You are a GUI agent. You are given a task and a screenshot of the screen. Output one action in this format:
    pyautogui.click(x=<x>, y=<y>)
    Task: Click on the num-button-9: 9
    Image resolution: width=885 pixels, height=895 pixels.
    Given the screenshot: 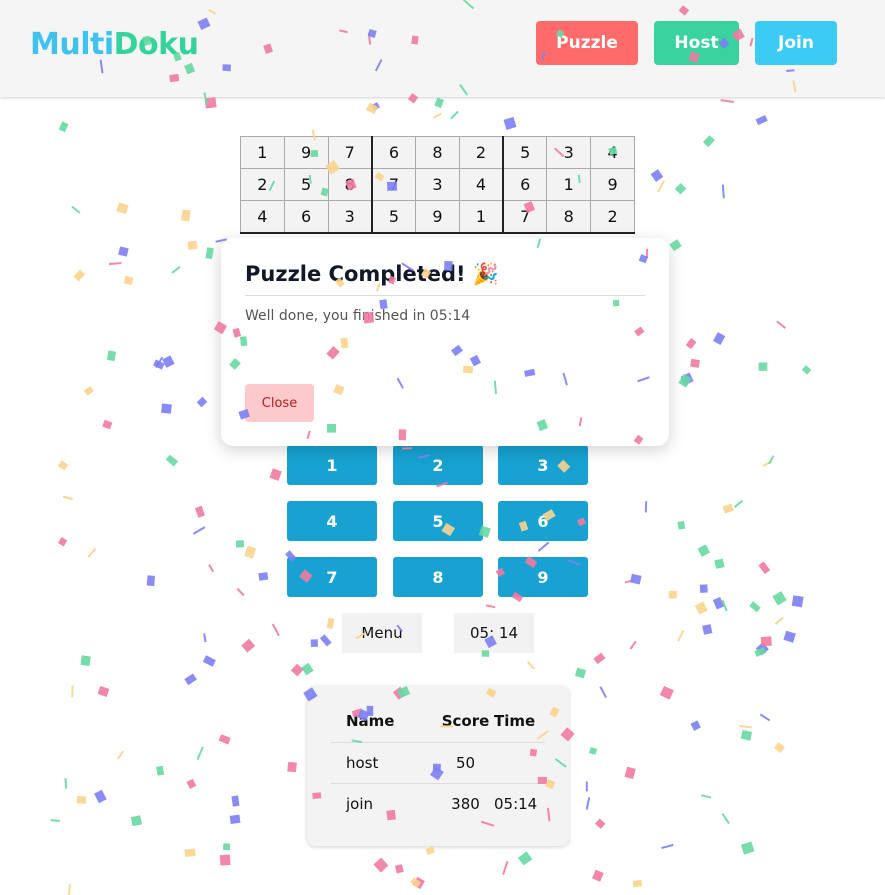 What is the action you would take?
    pyautogui.click(x=543, y=577)
    